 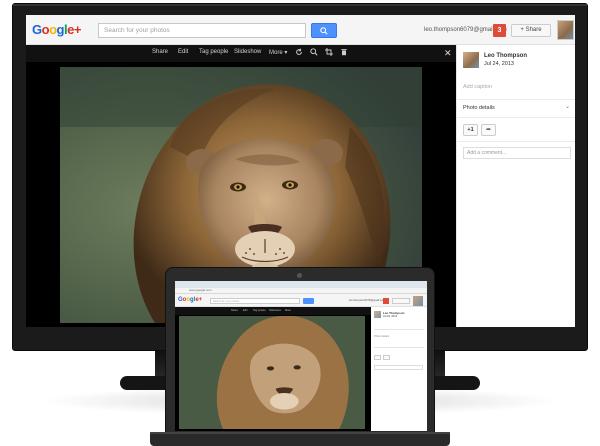 I want to click on rotate-icon, so click(x=298, y=52).